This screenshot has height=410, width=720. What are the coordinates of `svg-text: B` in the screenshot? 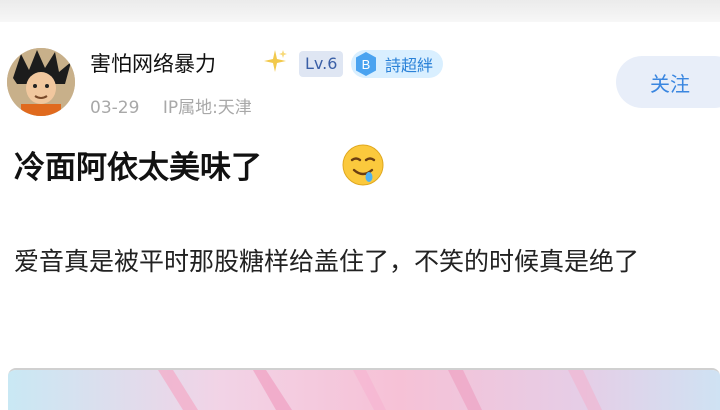 It's located at (366, 64).